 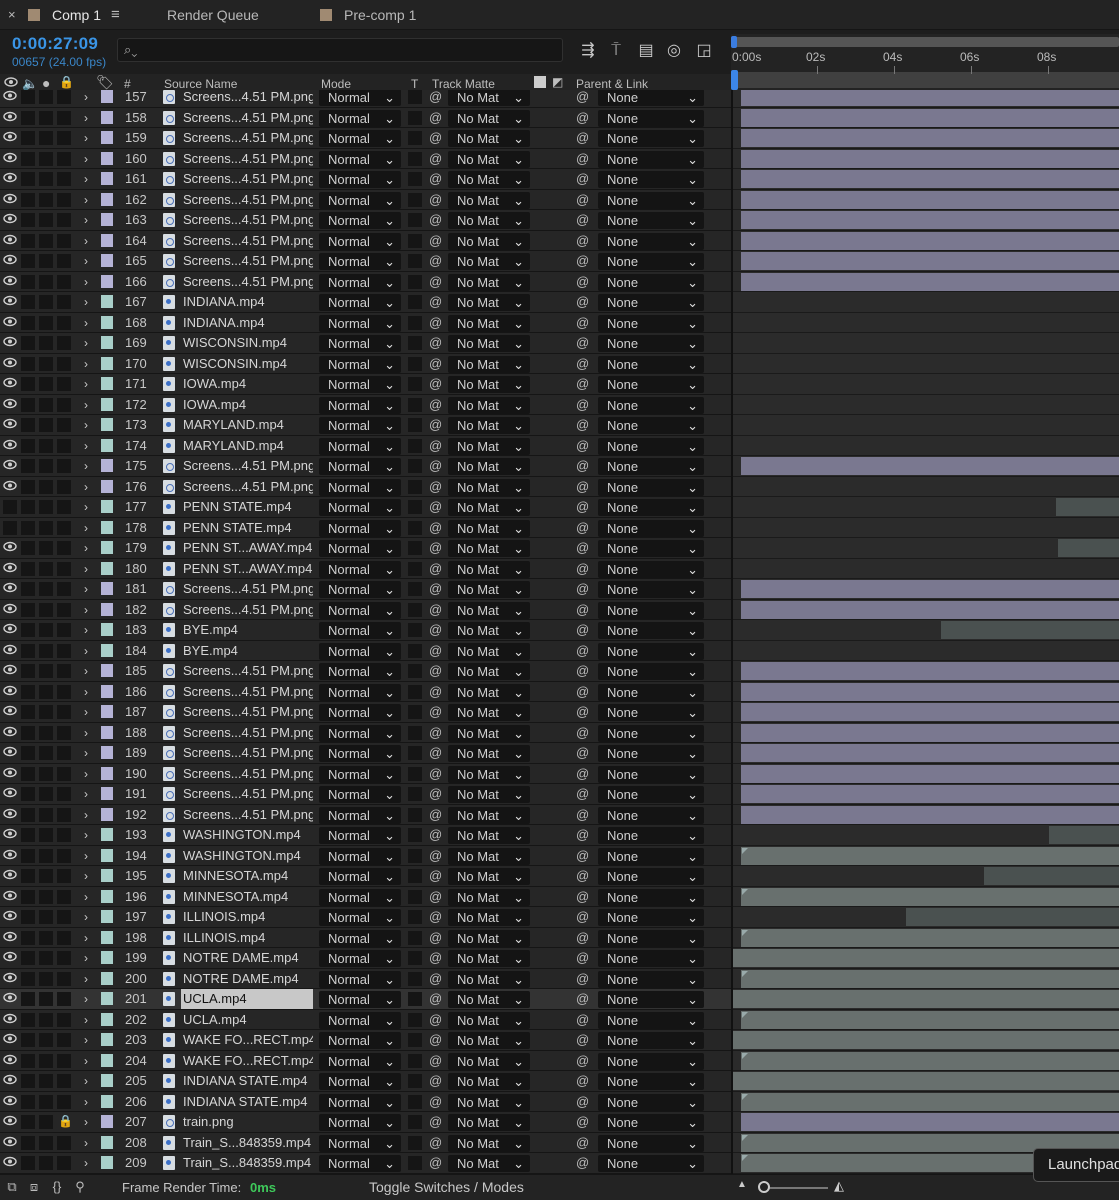 I want to click on layer-name: INDIANA.mp4, so click(x=247, y=323).